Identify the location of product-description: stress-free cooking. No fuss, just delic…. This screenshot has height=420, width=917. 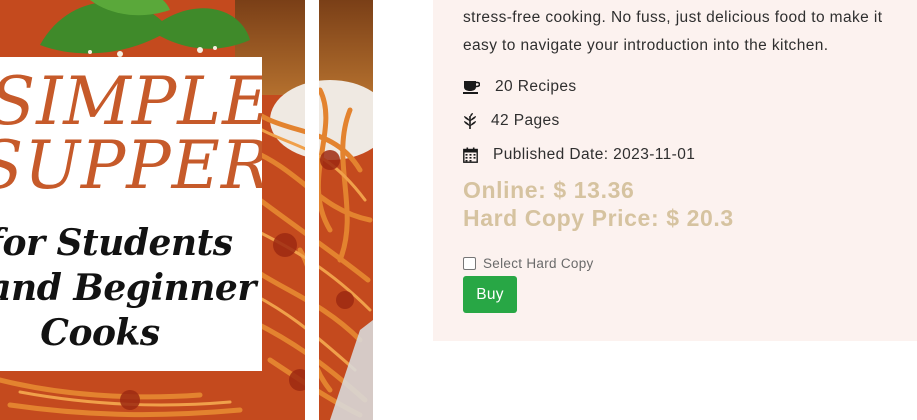
(688, 32).